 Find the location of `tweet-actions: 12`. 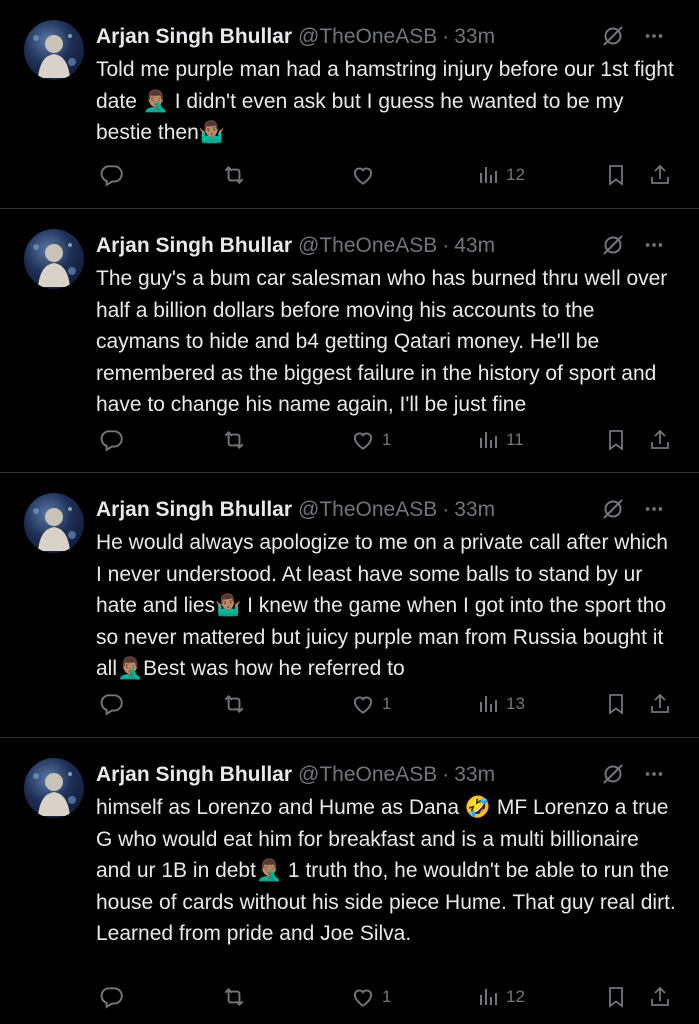

tweet-actions: 12 is located at coordinates (385, 176).